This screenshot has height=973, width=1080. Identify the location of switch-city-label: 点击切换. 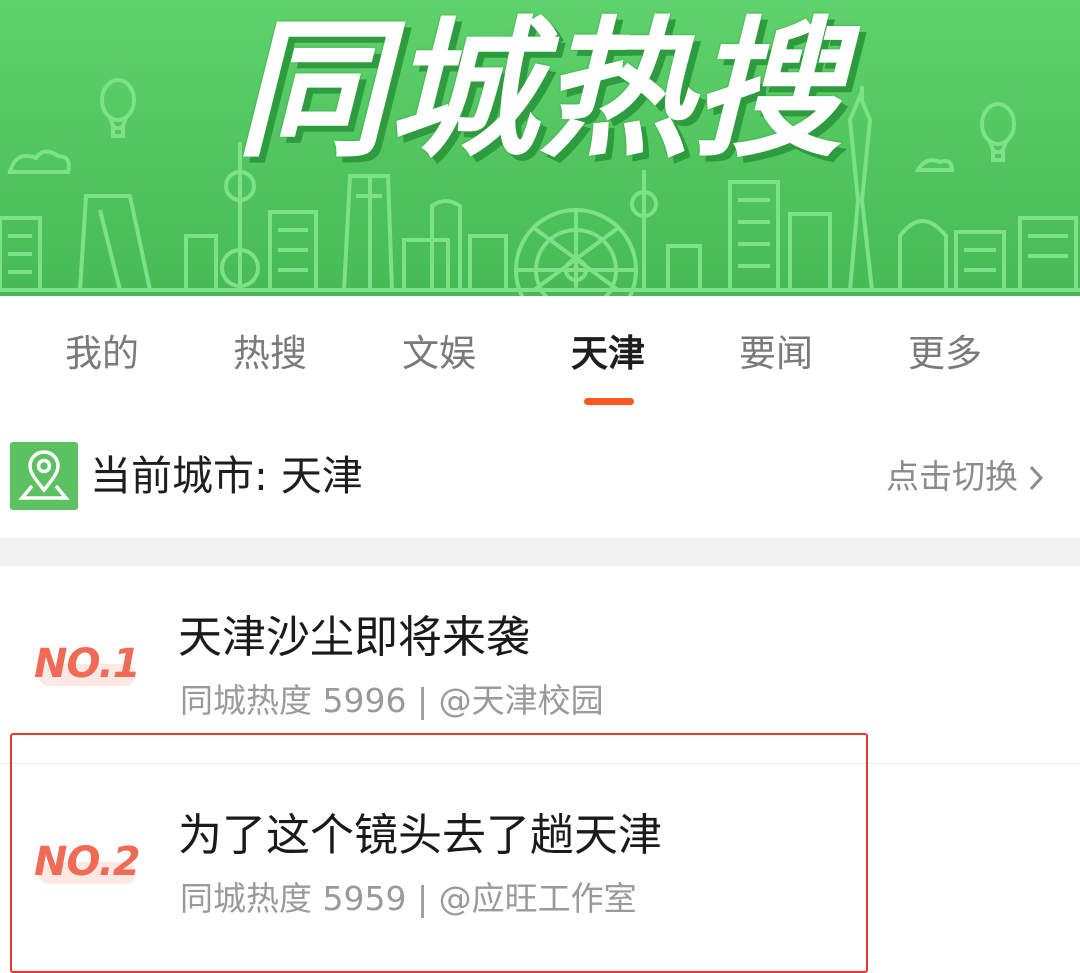
(952, 476).